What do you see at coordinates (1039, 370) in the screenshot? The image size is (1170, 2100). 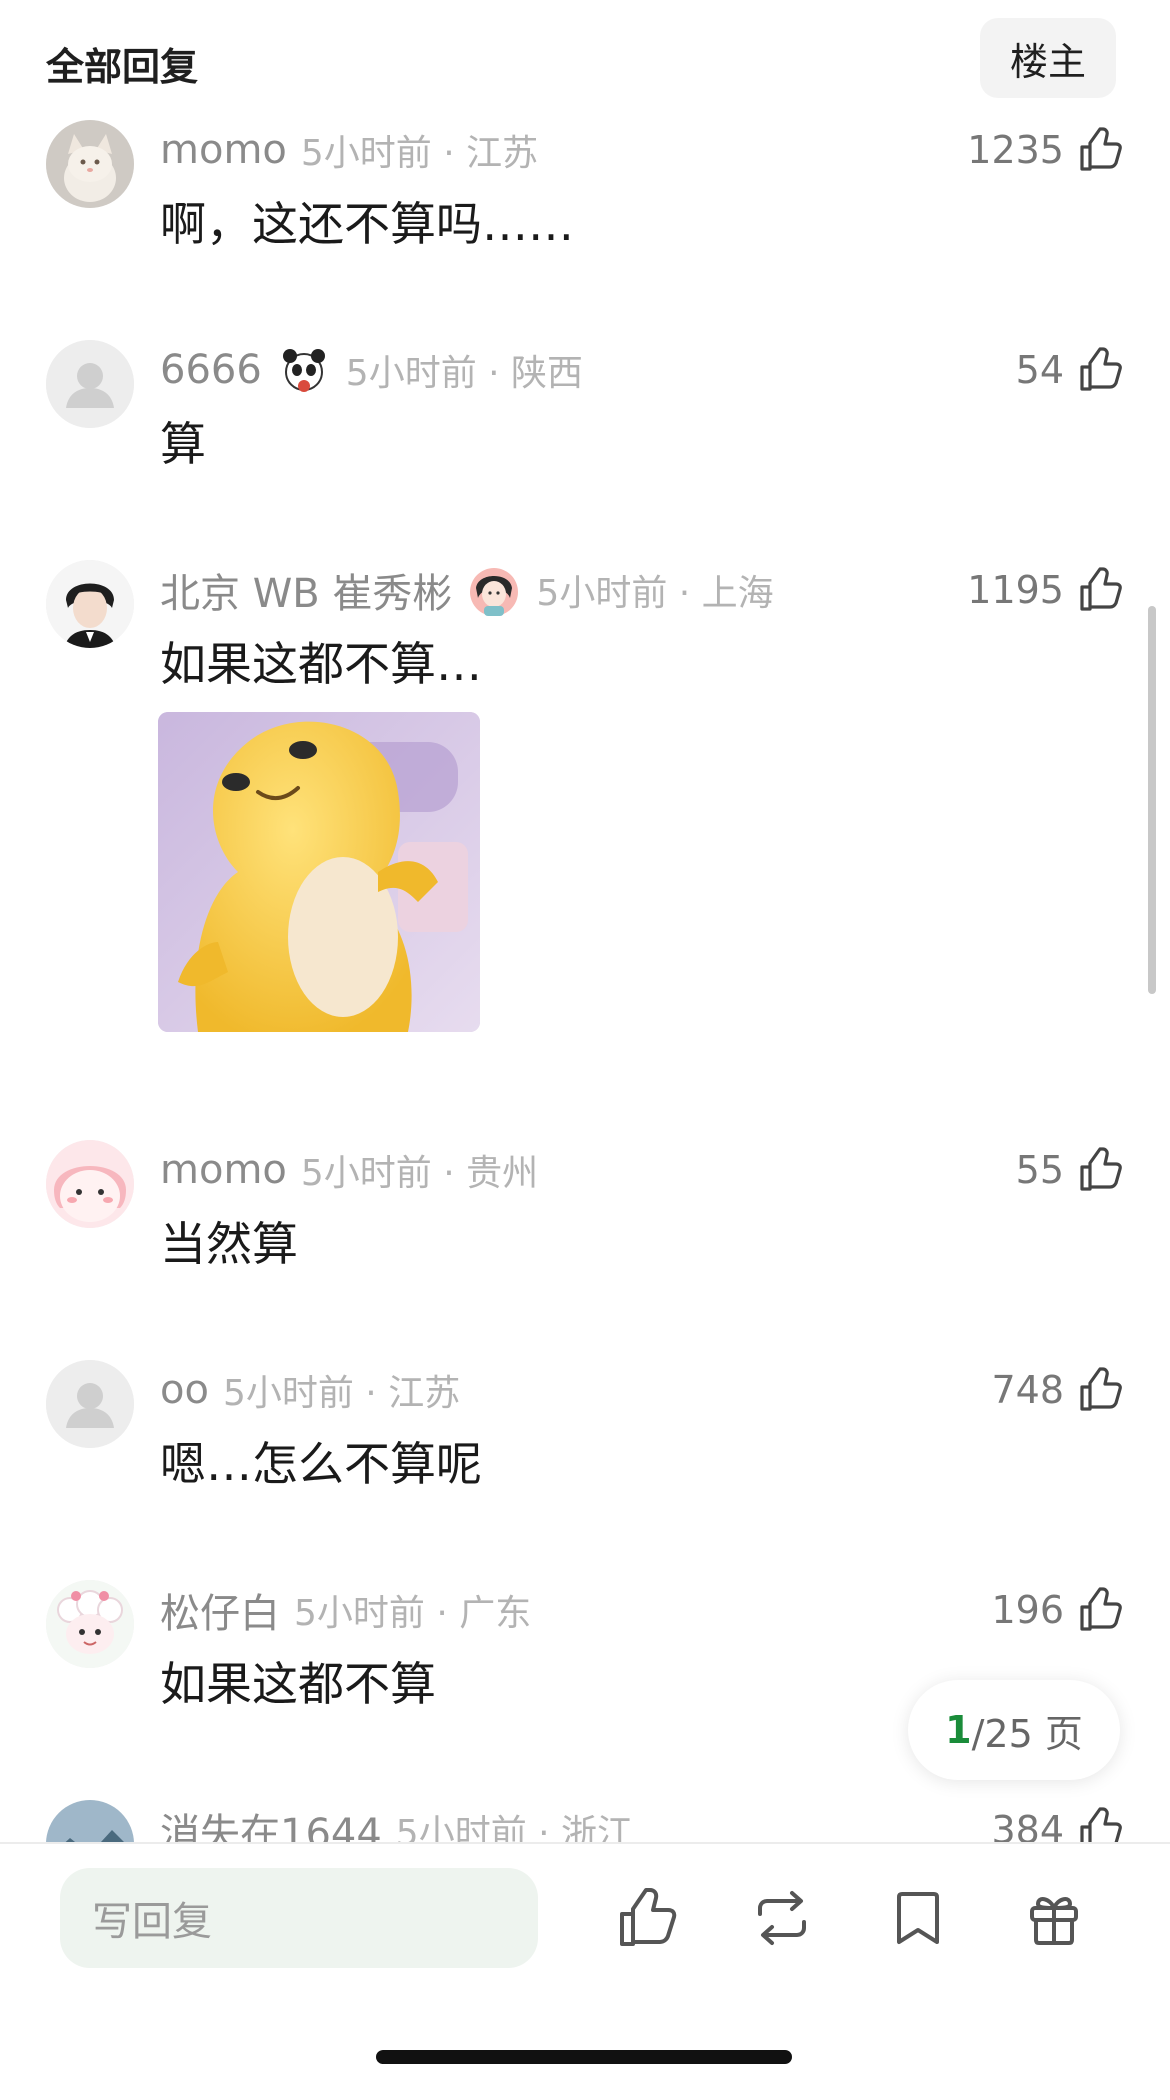 I see `like-count: 54` at bounding box center [1039, 370].